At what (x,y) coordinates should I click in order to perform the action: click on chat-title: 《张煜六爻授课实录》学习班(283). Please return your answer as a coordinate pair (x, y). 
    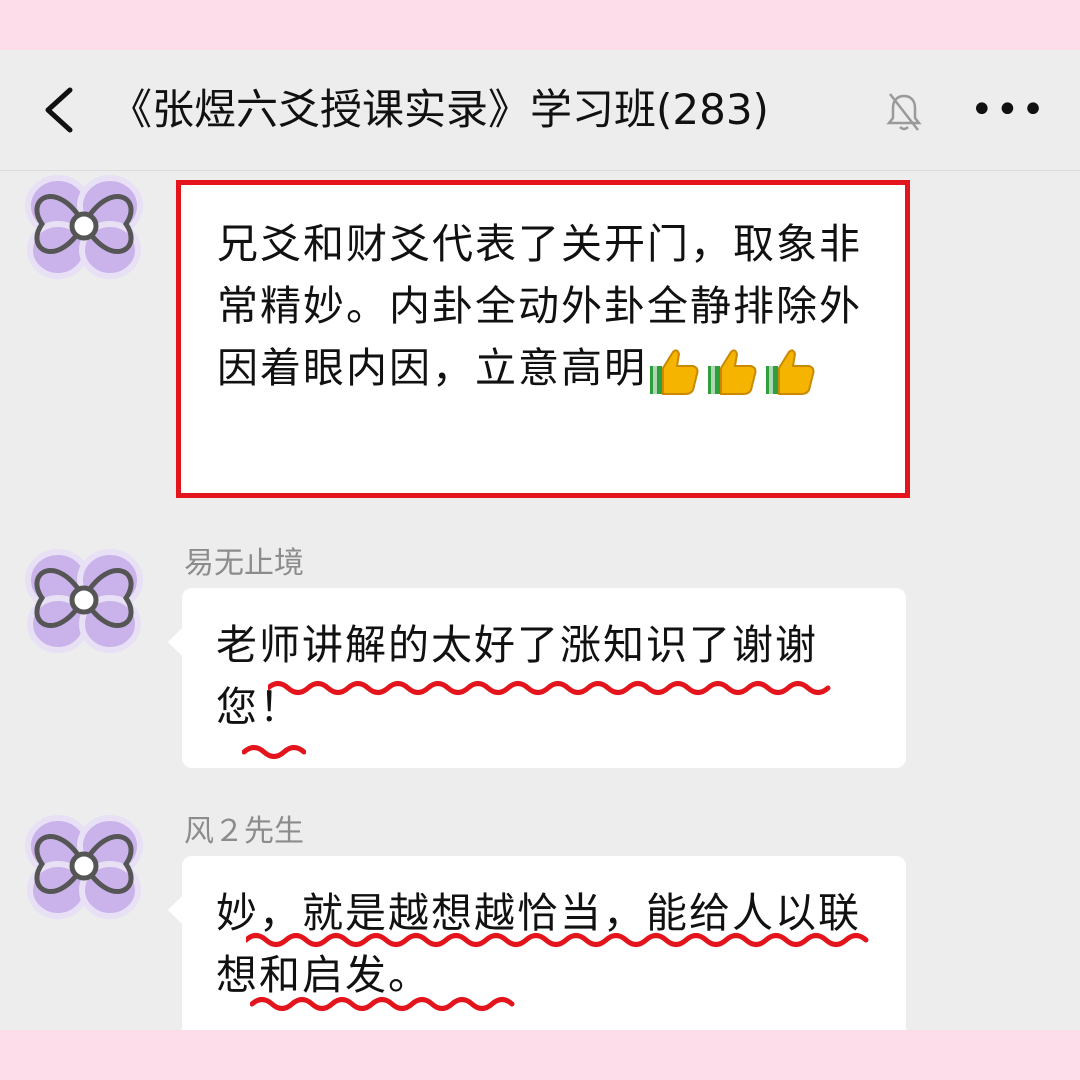
    Looking at the image, I should click on (439, 110).